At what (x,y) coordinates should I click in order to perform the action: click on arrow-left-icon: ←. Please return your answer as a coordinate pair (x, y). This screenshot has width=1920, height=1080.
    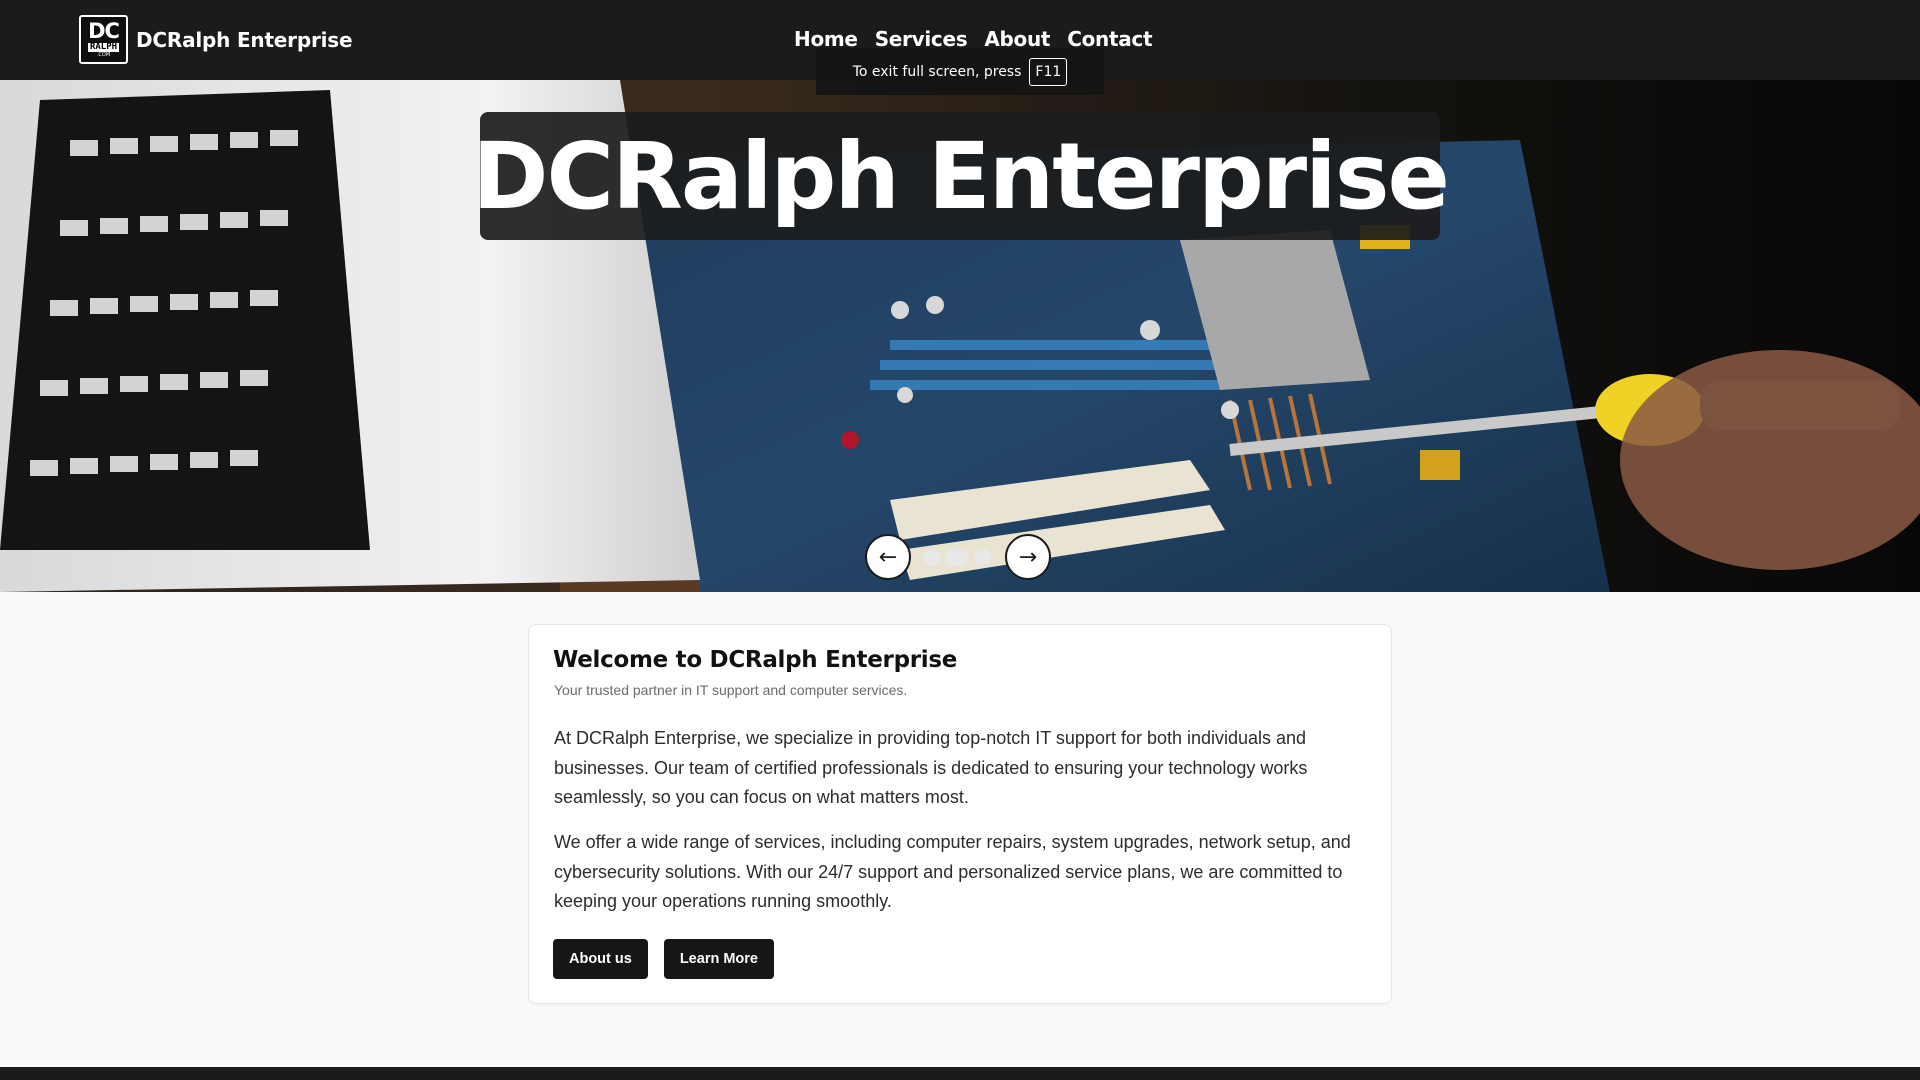
    Looking at the image, I should click on (888, 557).